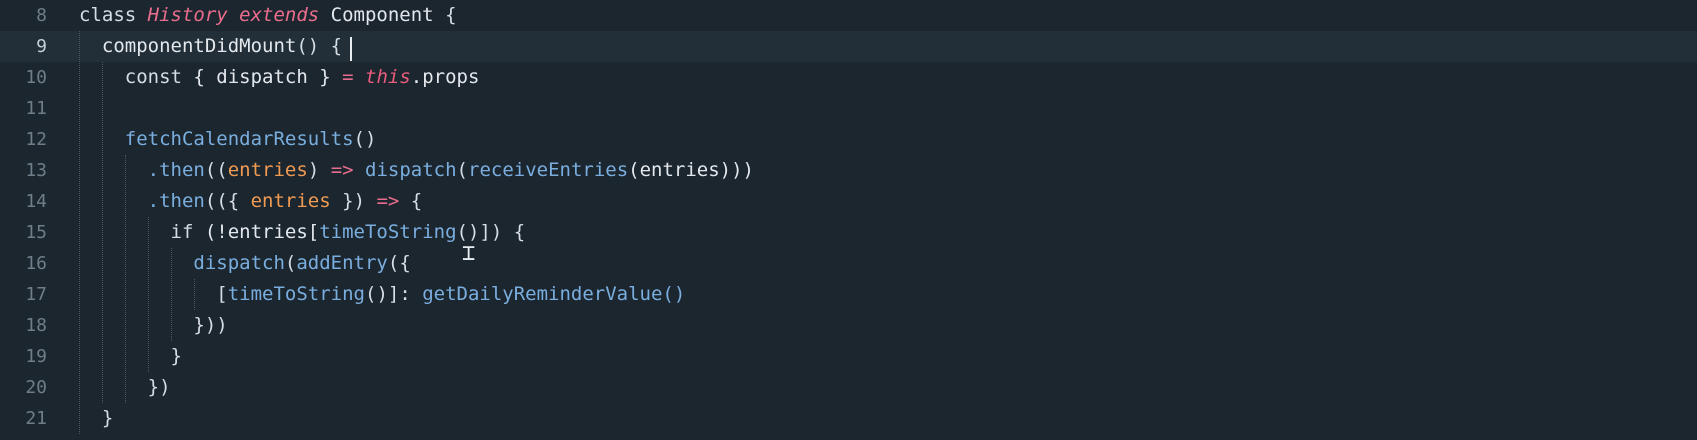  I want to click on line-code: fetchCalendarResults(), so click(228, 139).